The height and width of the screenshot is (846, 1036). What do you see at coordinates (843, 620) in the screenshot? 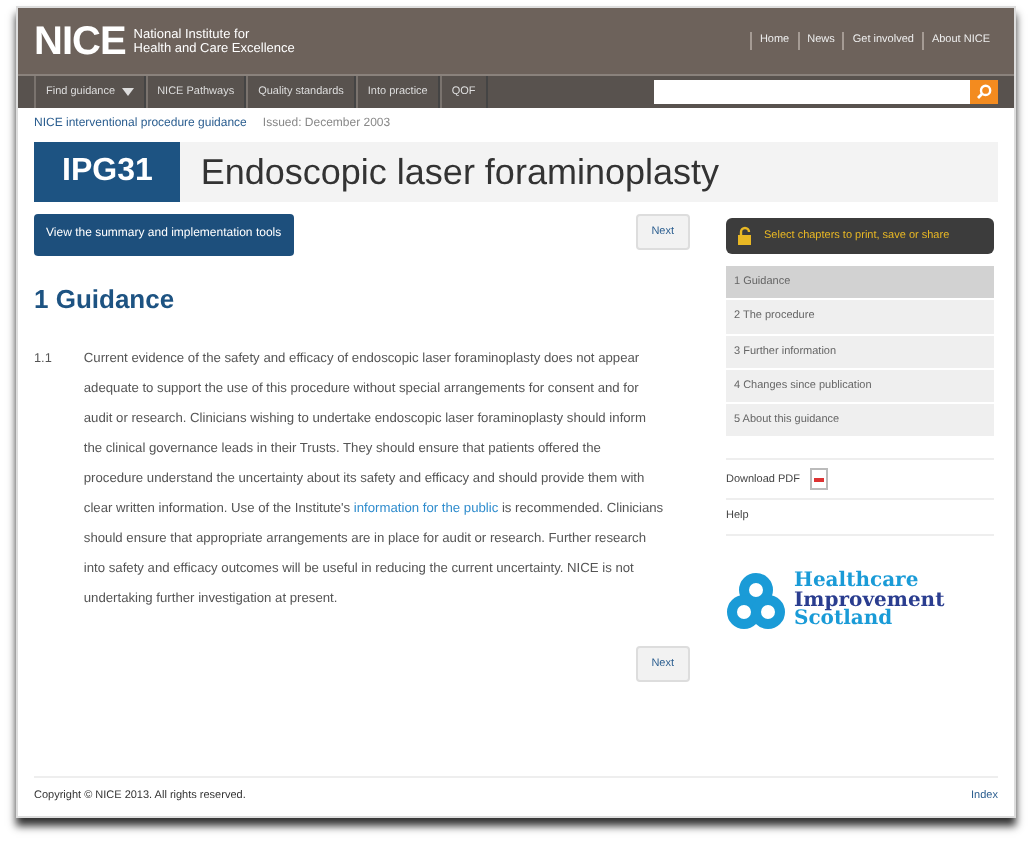
I see `partner-logo-text: Scotland` at bounding box center [843, 620].